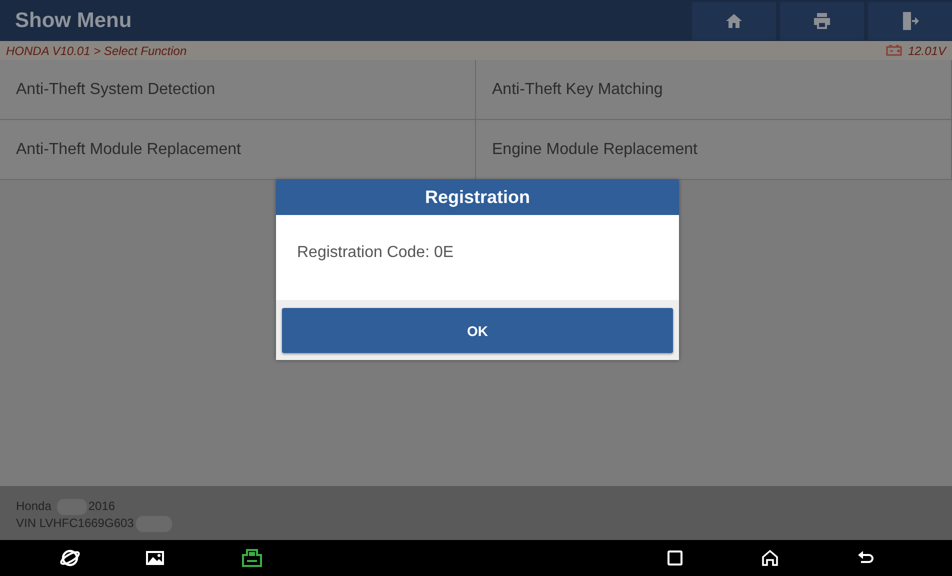 The width and height of the screenshot is (952, 576). What do you see at coordinates (714, 90) in the screenshot?
I see `menu-item: Anti-Theft Key Matching` at bounding box center [714, 90].